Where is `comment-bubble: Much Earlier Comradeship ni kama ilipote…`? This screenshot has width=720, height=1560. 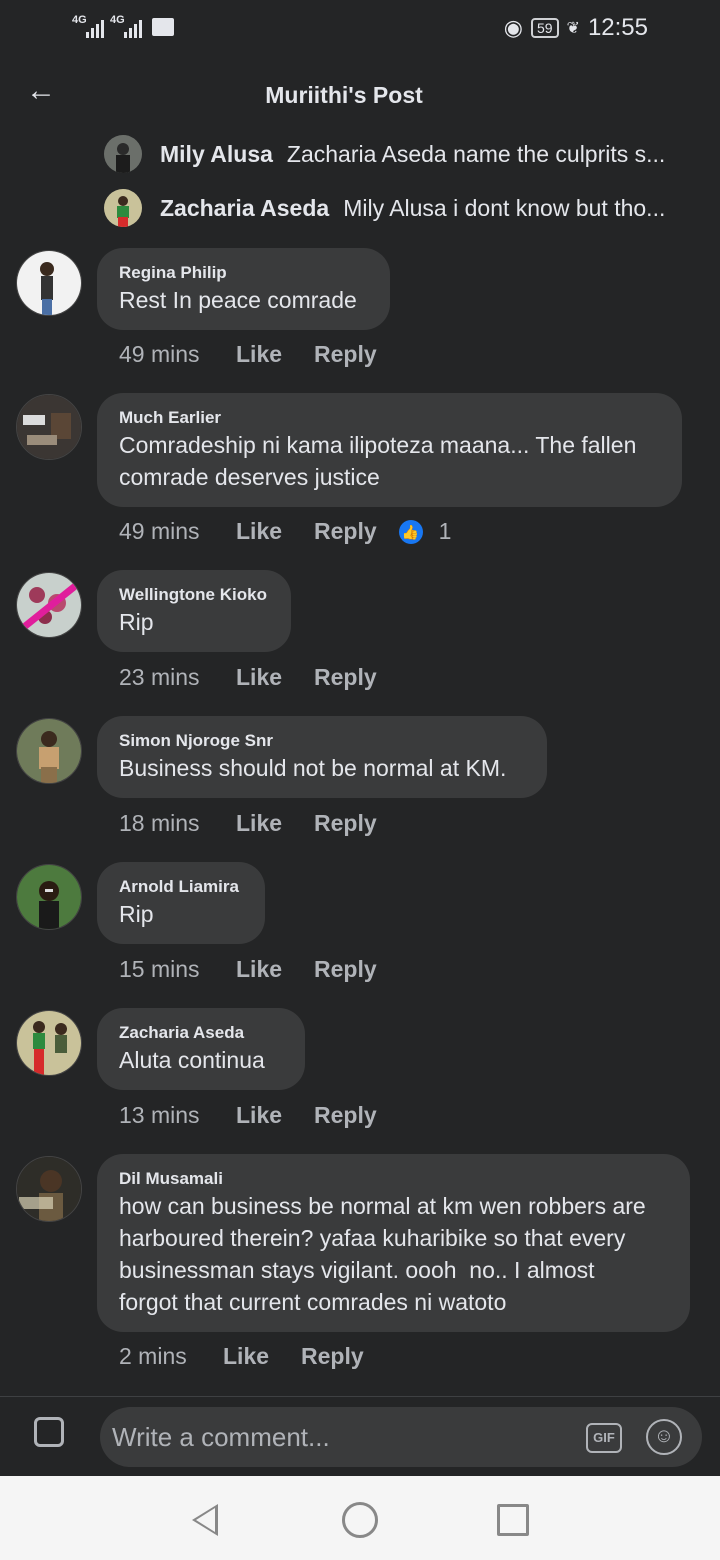 comment-bubble: Much Earlier Comradeship ni kama ilipote… is located at coordinates (389, 450).